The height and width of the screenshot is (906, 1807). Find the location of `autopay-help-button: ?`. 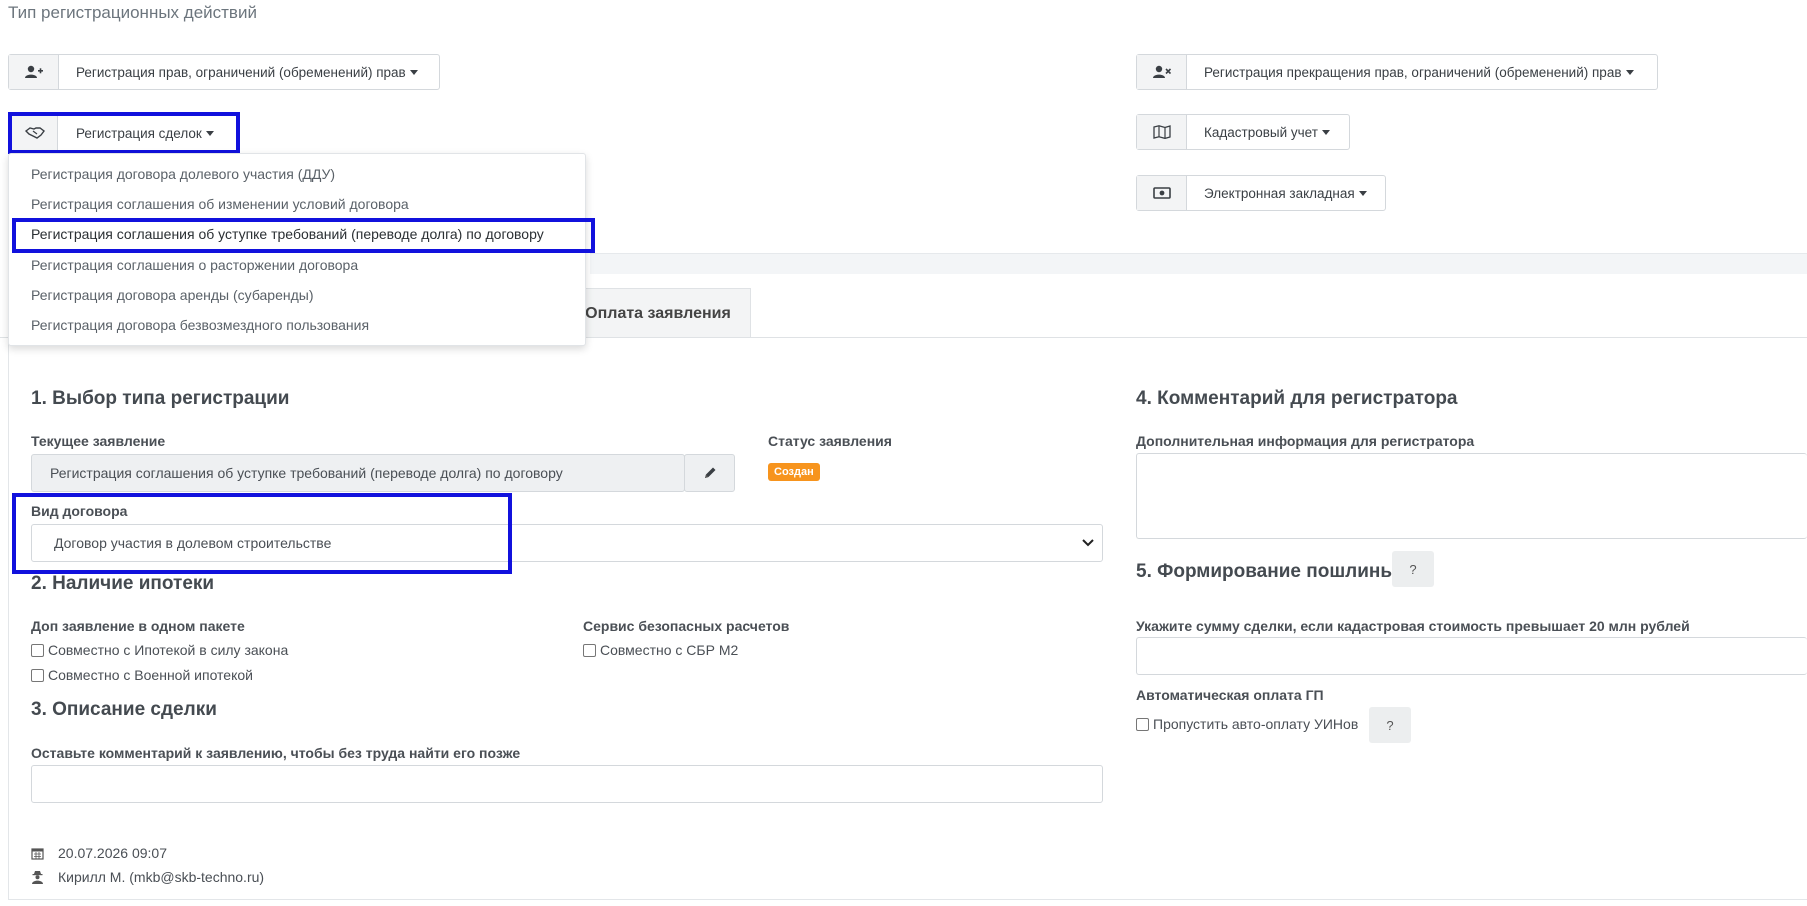

autopay-help-button: ? is located at coordinates (1390, 725).